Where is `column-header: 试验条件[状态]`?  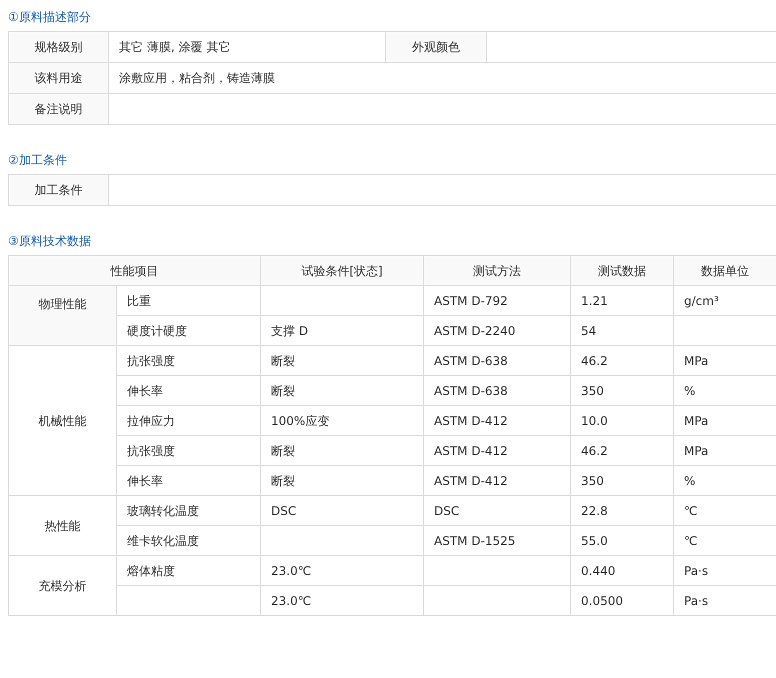 column-header: 试验条件[状态] is located at coordinates (342, 271).